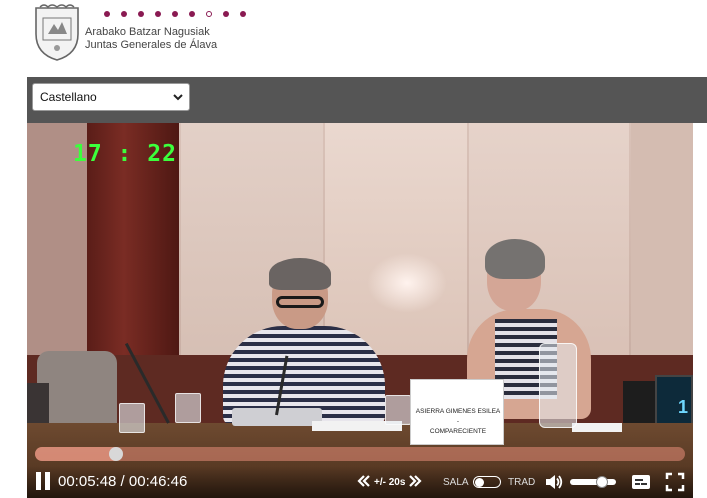 The height and width of the screenshot is (498, 707). What do you see at coordinates (75, 454) in the screenshot?
I see `progress-played` at bounding box center [75, 454].